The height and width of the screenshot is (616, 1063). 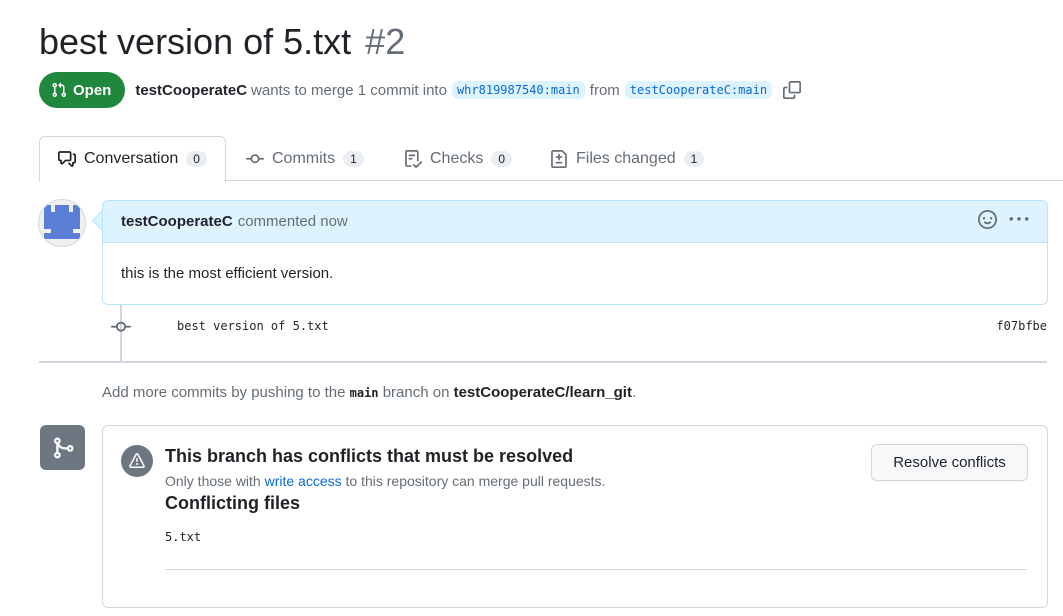 I want to click on tab-files-changed: Files changed 1, so click(x=627, y=159).